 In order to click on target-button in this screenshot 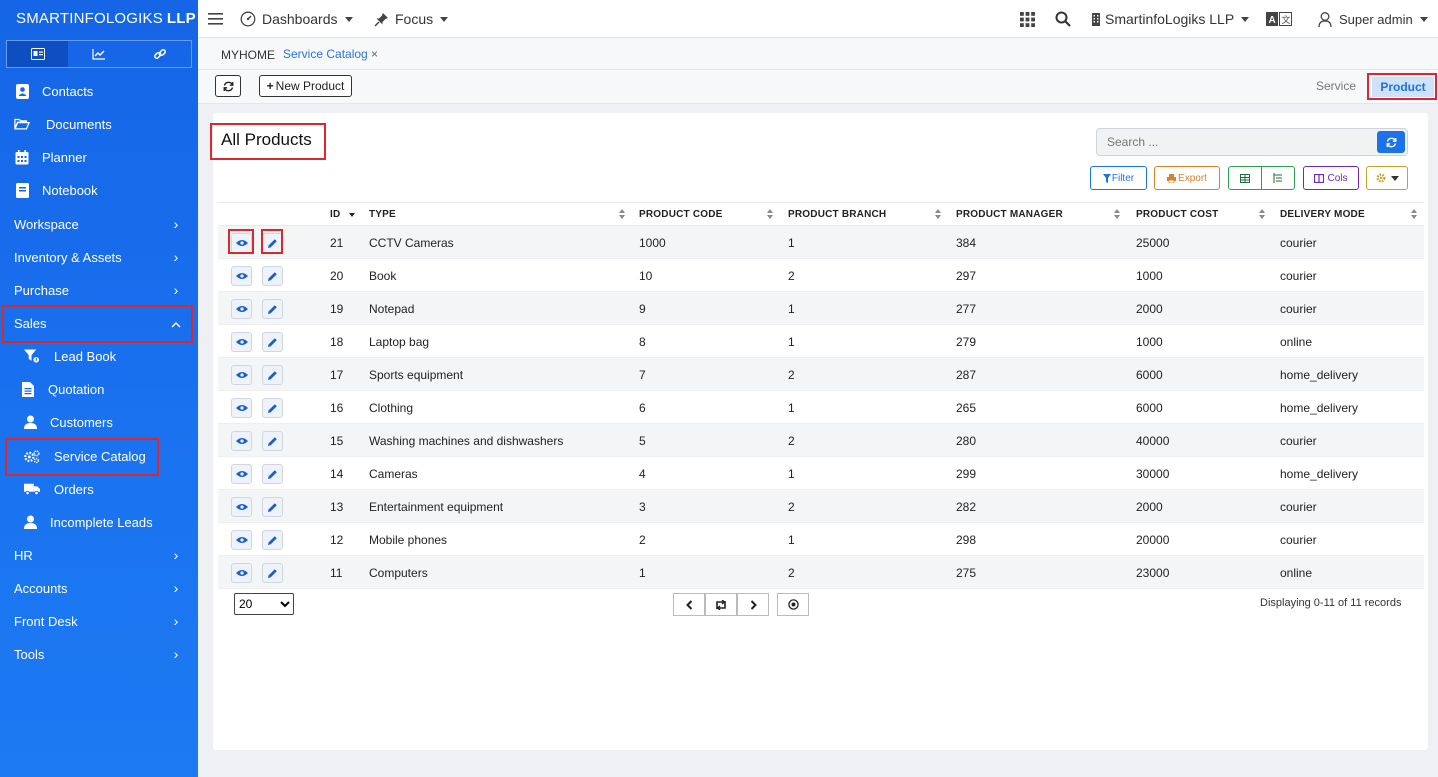, I will do `click(793, 604)`.